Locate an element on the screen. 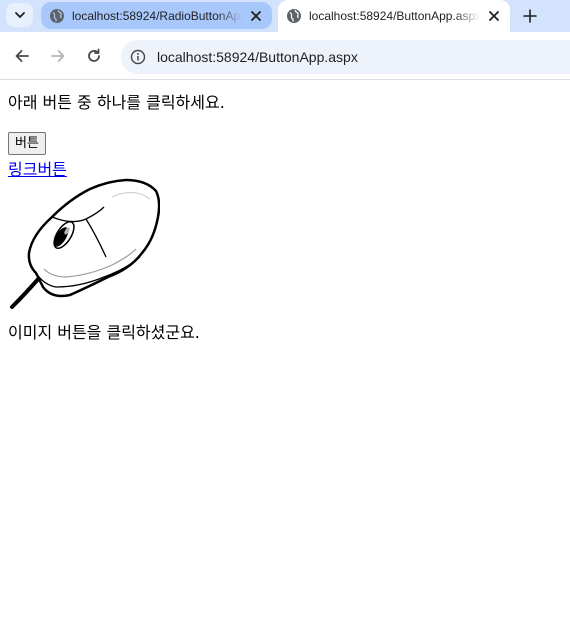 The height and width of the screenshot is (636, 570). tab-search-button is located at coordinates (19, 15).